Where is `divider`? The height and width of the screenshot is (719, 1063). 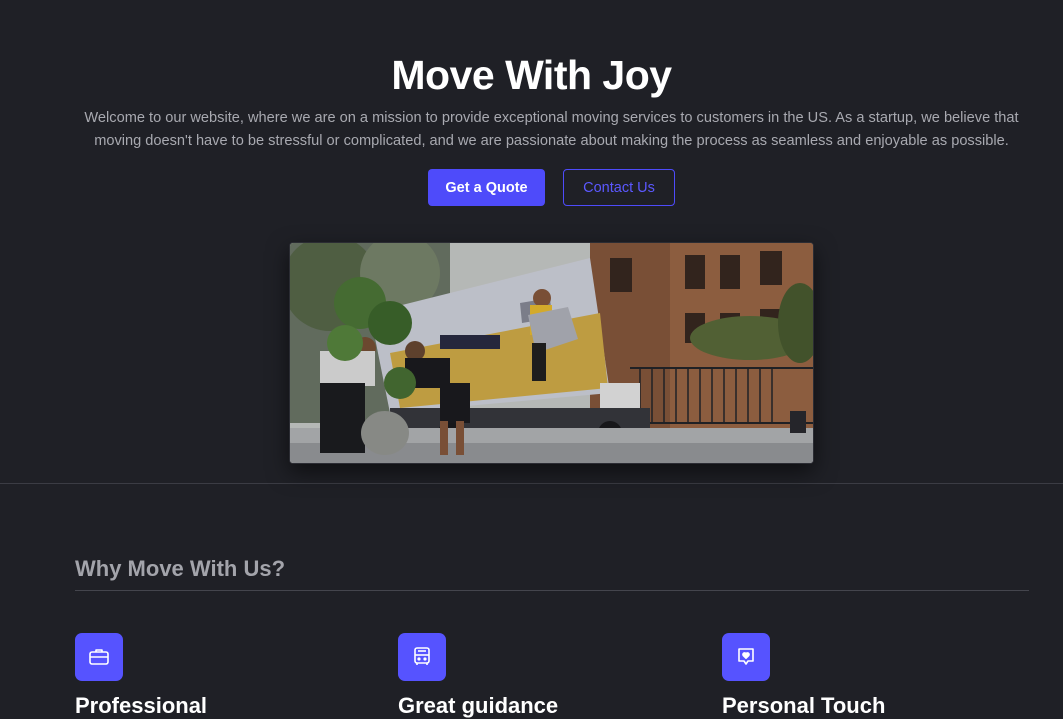 divider is located at coordinates (552, 590).